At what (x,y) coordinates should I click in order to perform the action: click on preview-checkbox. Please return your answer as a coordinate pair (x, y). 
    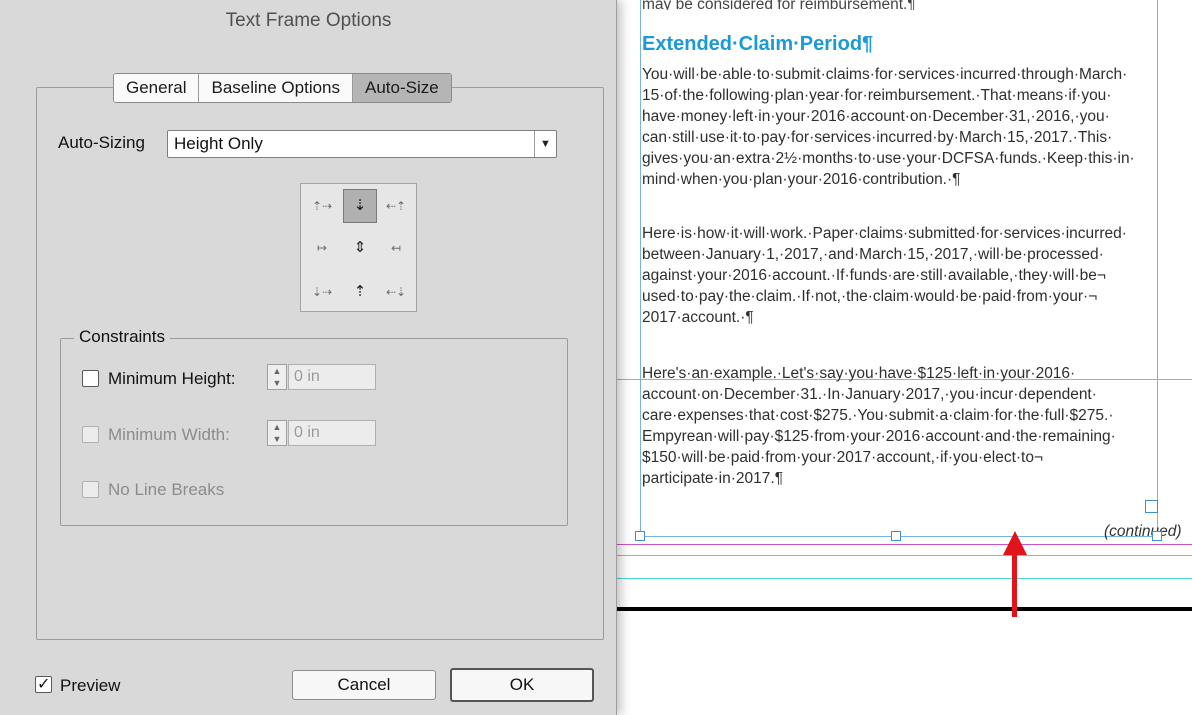
    Looking at the image, I should click on (43, 684).